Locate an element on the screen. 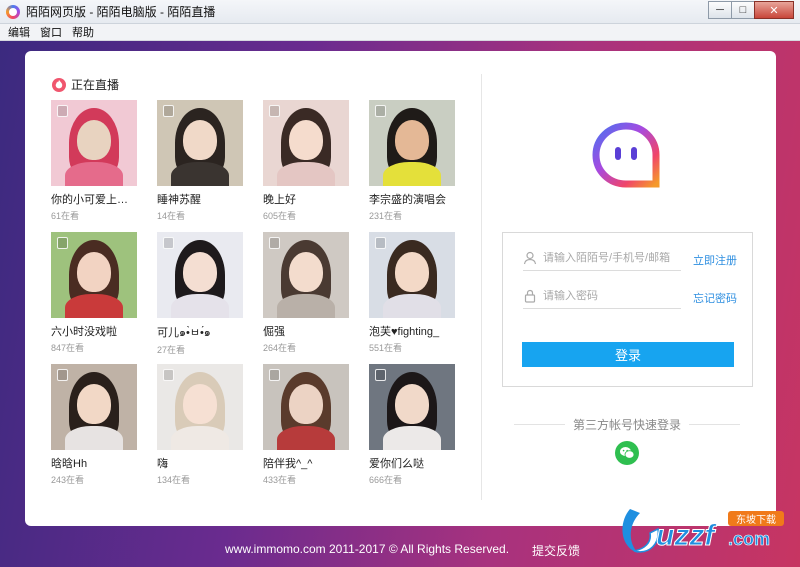 This screenshot has width=800, height=567. live-title: 正在直播 is located at coordinates (95, 85).